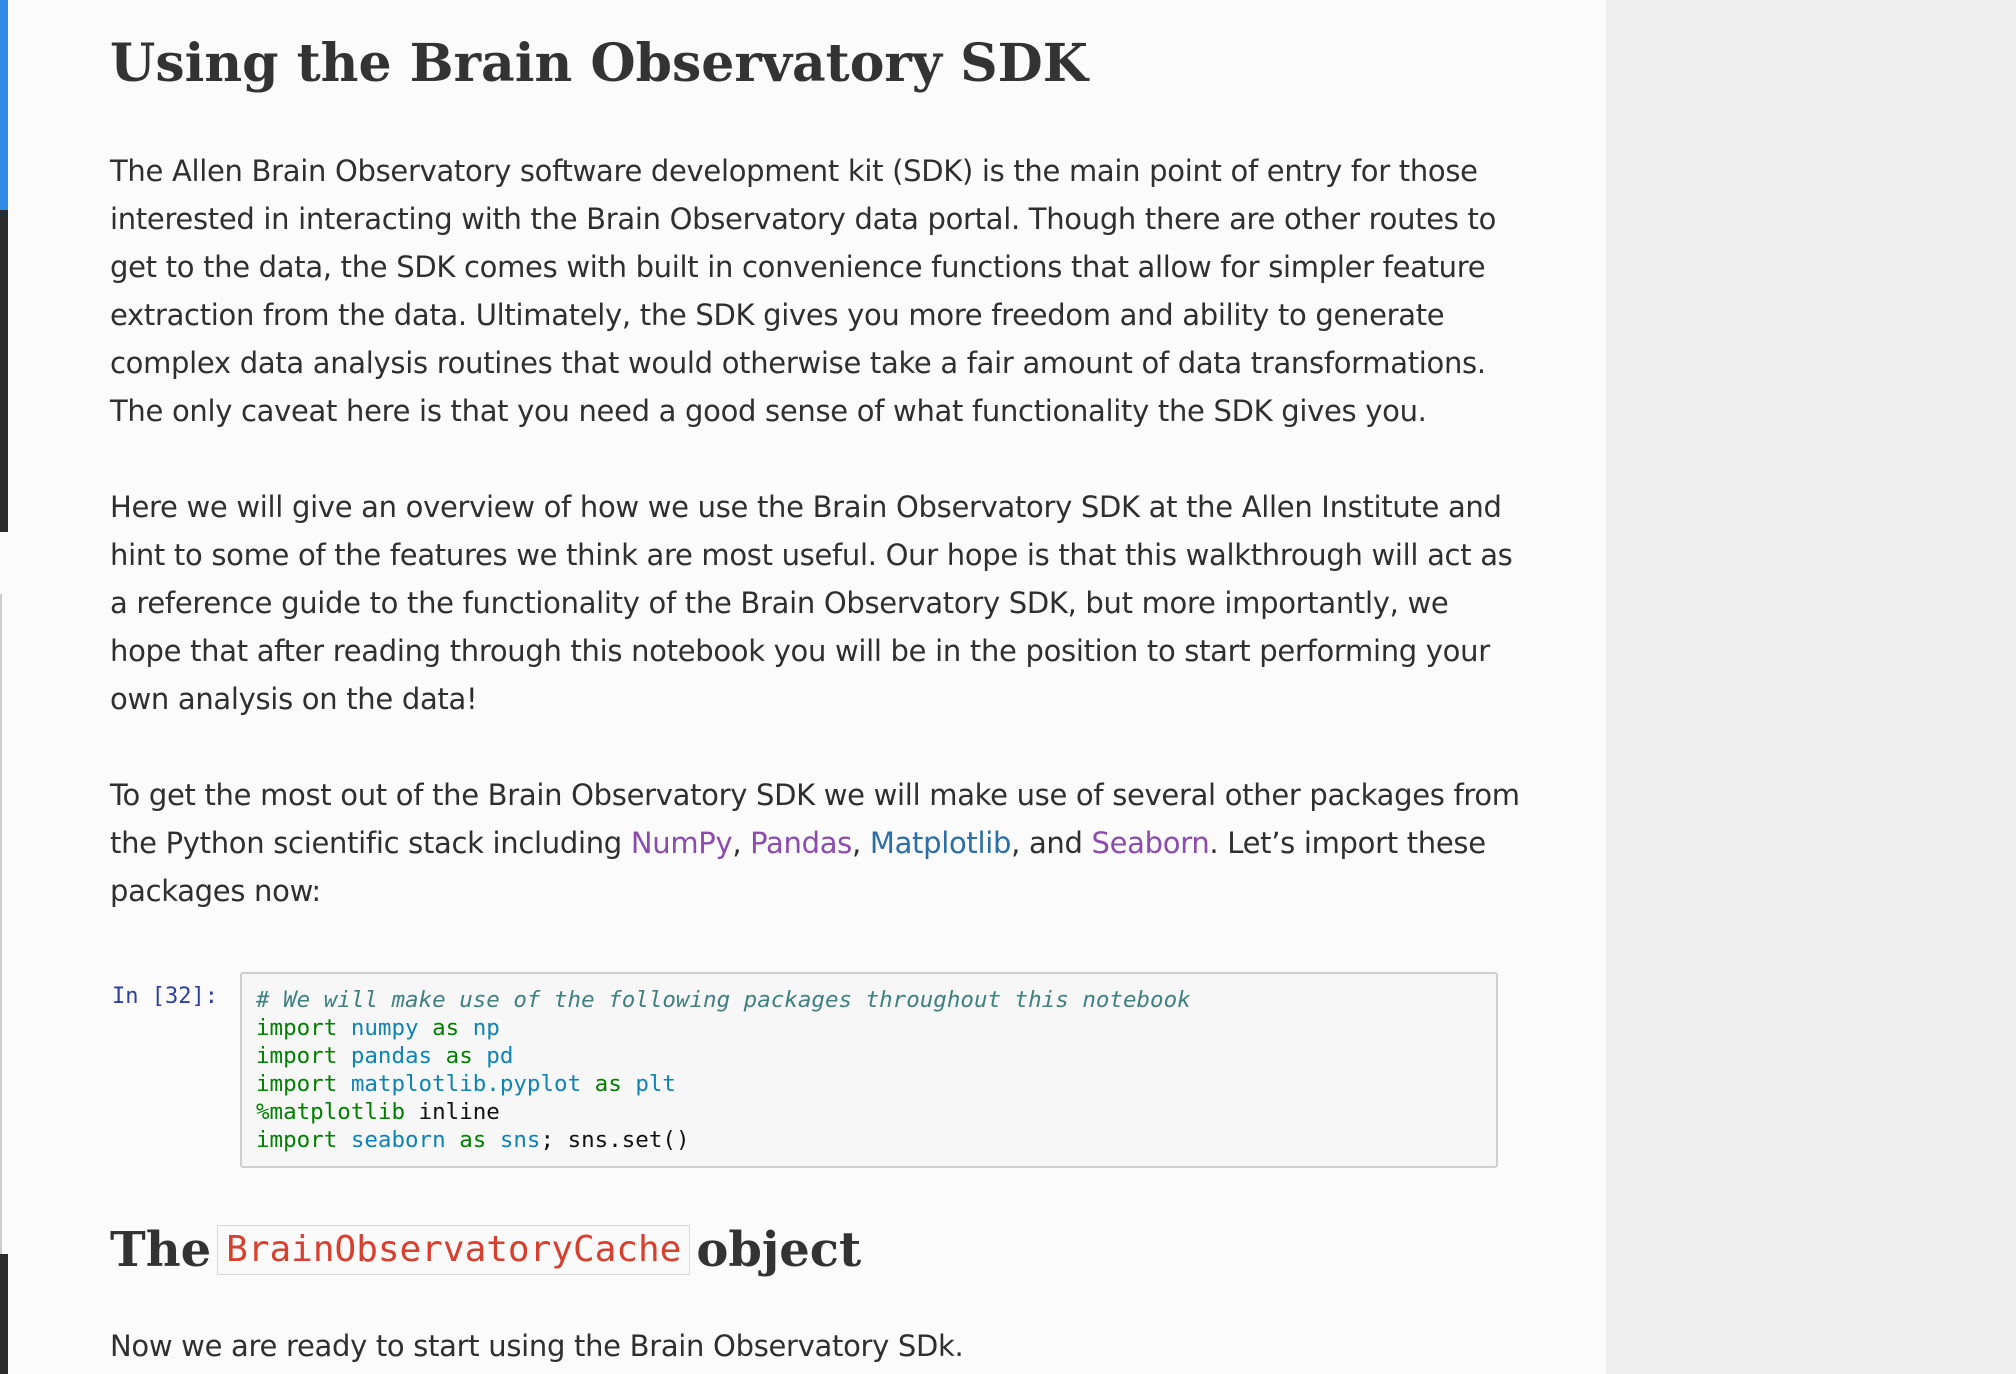 This screenshot has height=1374, width=2016. What do you see at coordinates (869, 1084) in the screenshot?
I see `code-line: import matplotlib.pyplot as plt` at bounding box center [869, 1084].